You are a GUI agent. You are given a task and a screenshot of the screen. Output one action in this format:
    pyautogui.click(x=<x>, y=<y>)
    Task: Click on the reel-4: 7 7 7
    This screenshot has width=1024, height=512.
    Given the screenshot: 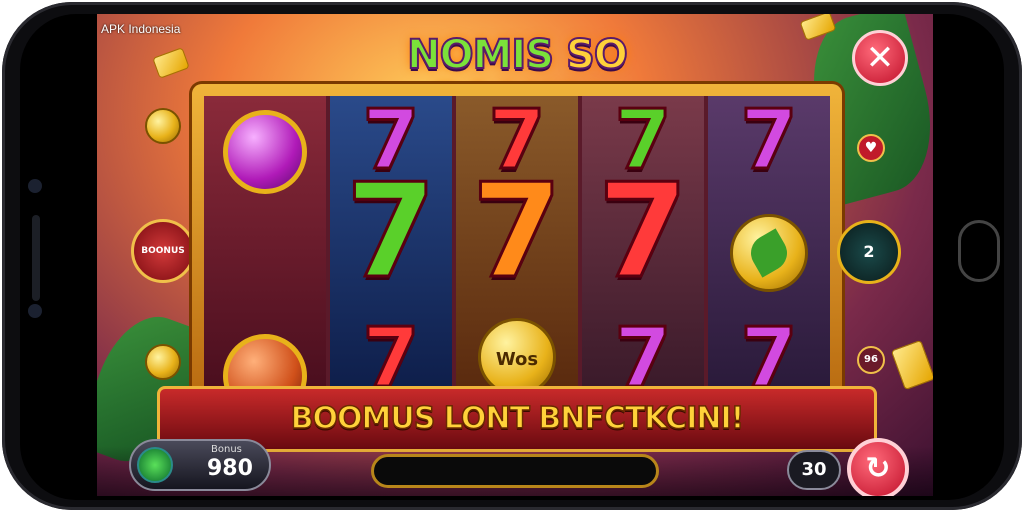 What is the action you would take?
    pyautogui.click(x=643, y=243)
    